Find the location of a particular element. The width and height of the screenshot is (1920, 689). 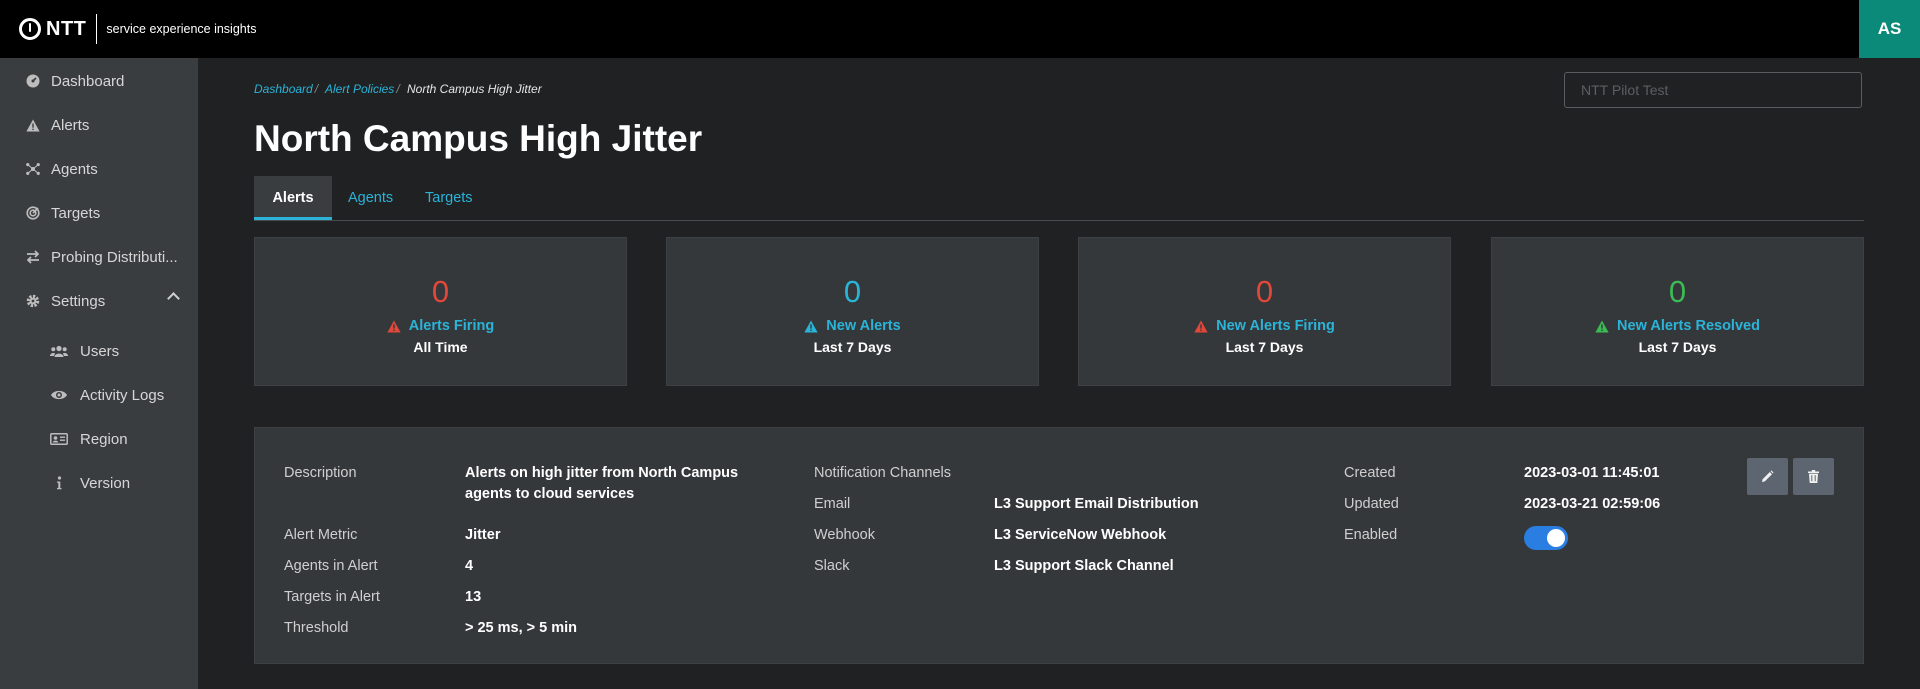

sidebar-item-label: Region is located at coordinates (104, 439).